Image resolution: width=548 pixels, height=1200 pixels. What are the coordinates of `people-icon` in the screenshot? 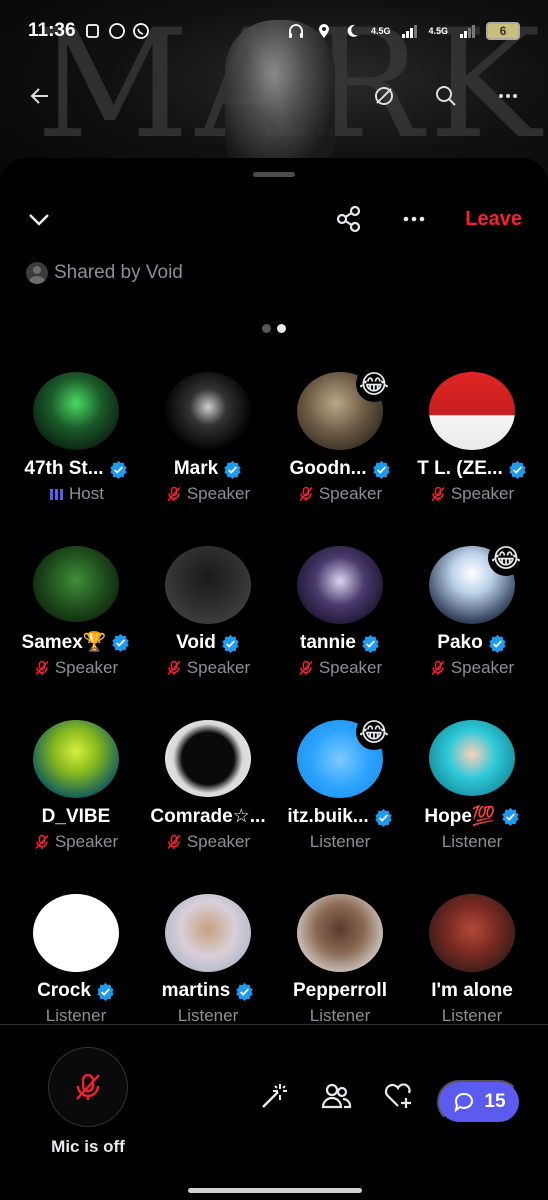 It's located at (336, 1096).